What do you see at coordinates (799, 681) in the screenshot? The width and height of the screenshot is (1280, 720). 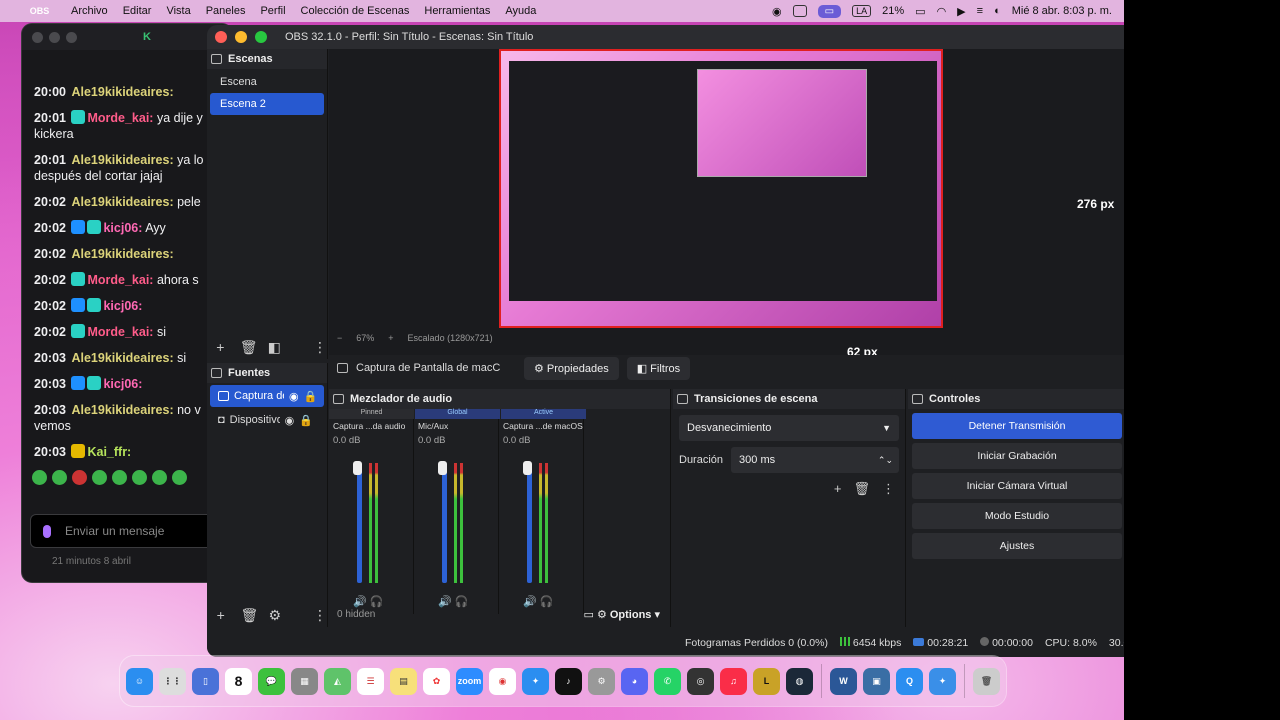 I see `steam-icon: ◍` at bounding box center [799, 681].